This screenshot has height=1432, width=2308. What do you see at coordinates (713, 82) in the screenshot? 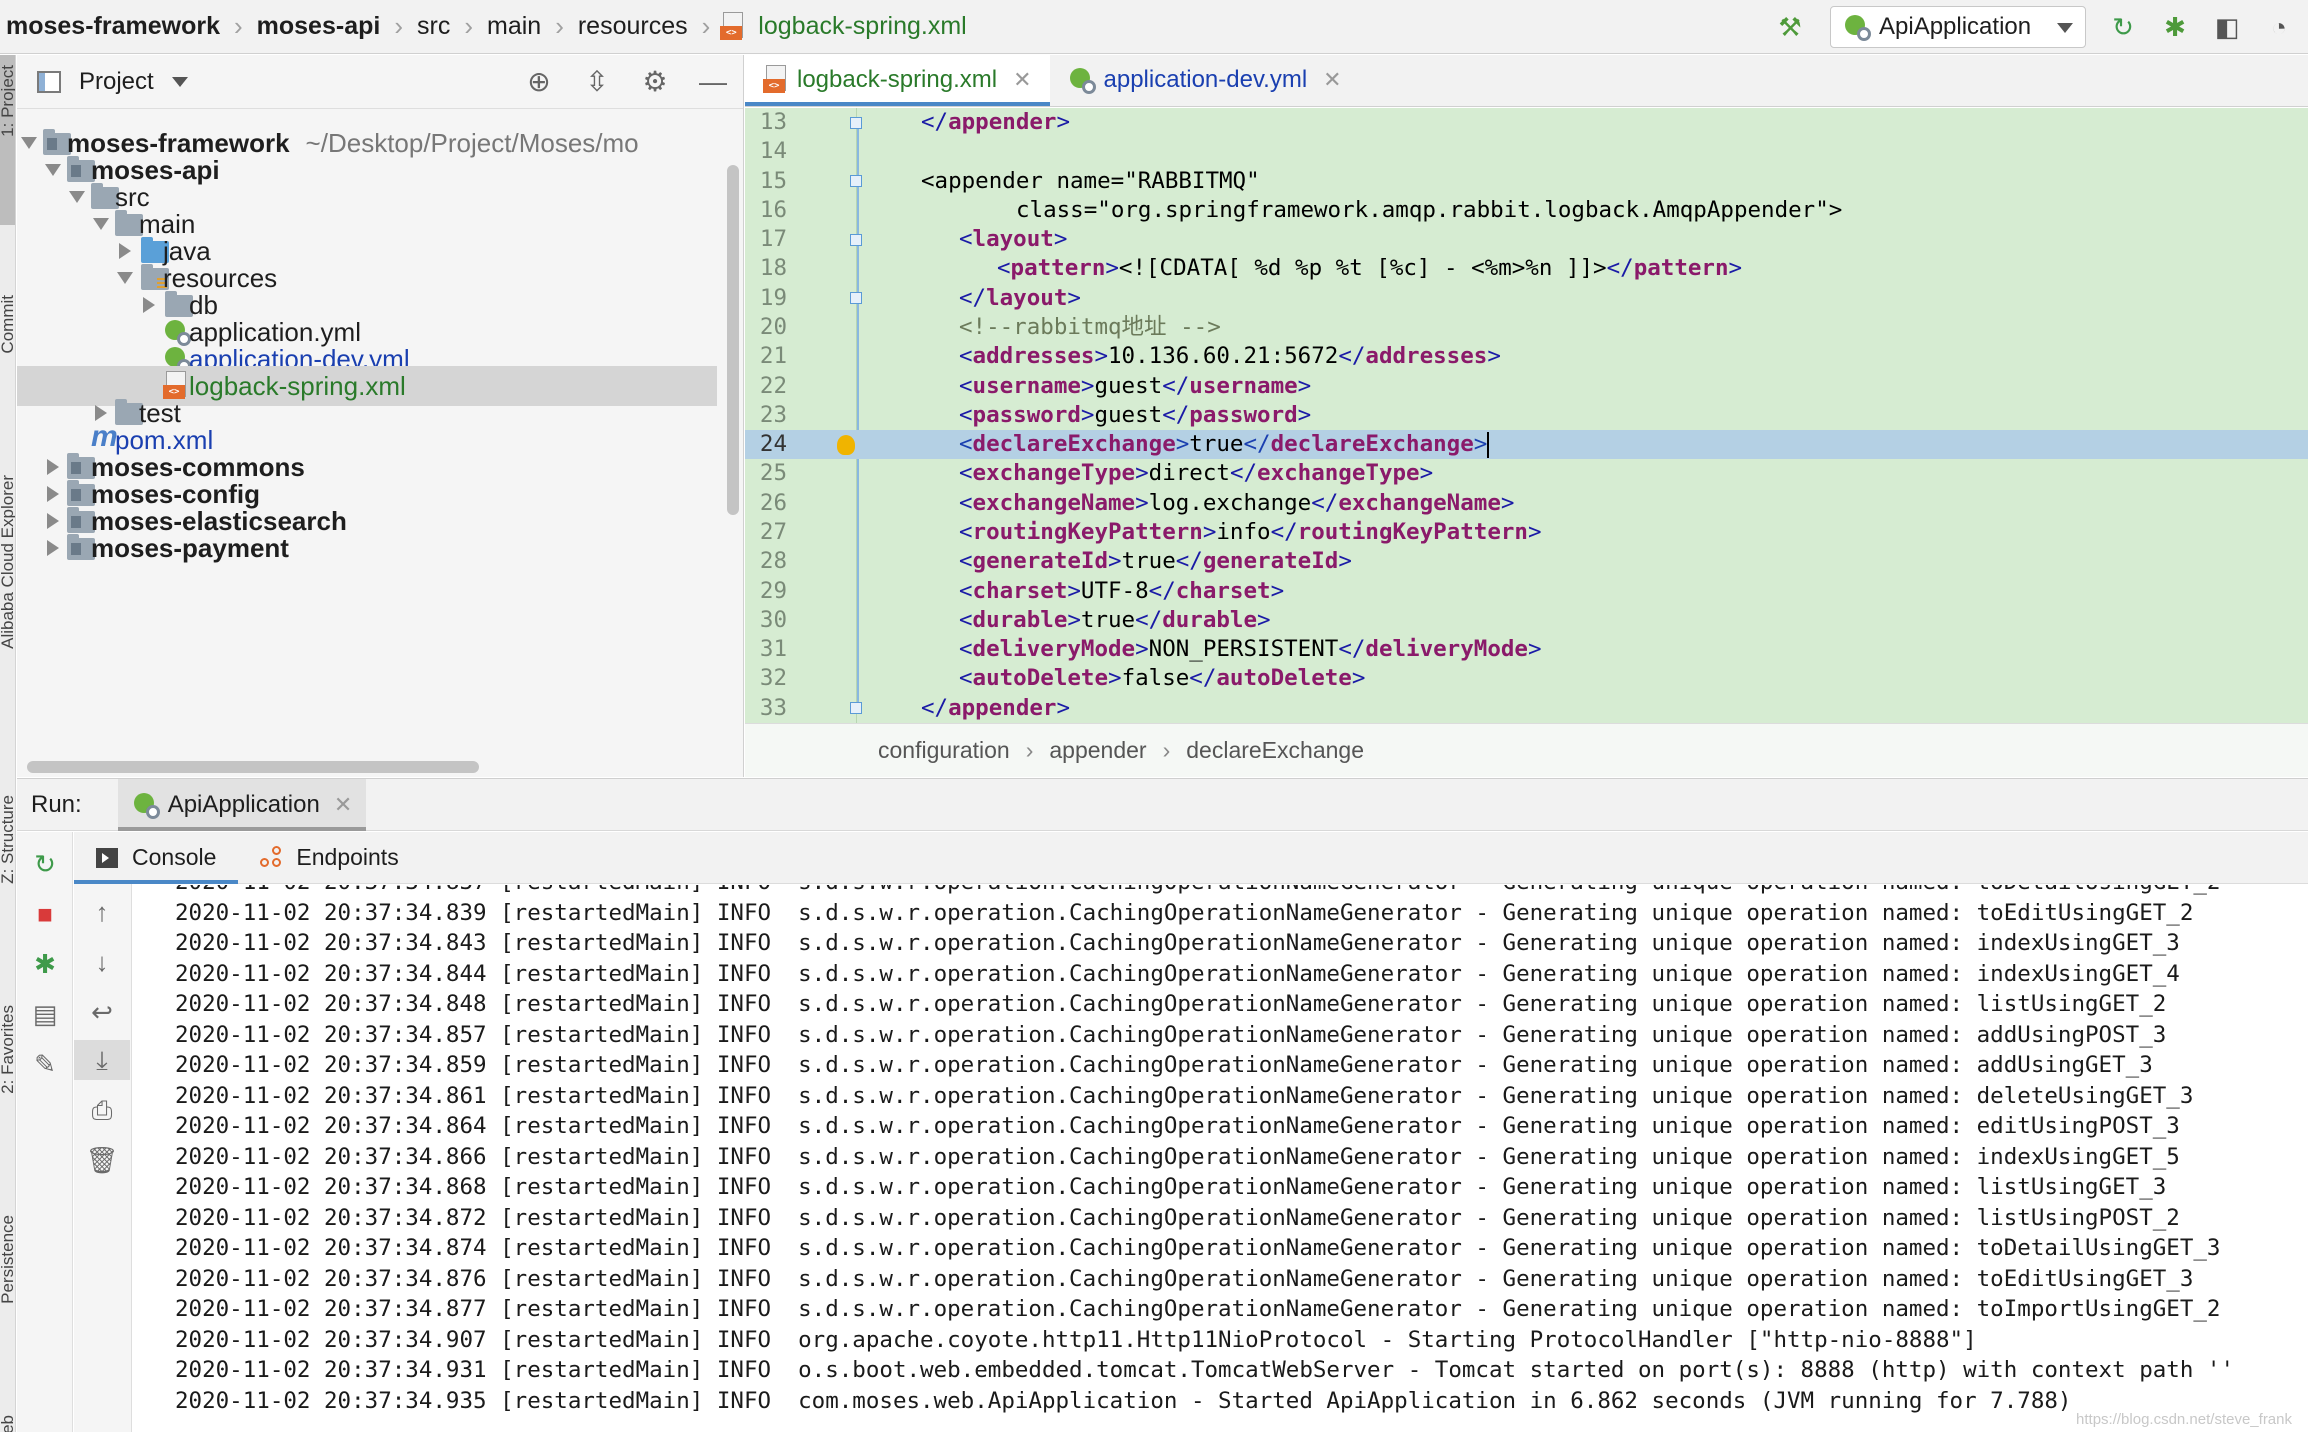
I see `hide-panel-icon: —` at bounding box center [713, 82].